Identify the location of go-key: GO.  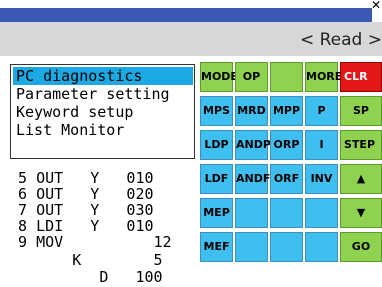
(361, 247).